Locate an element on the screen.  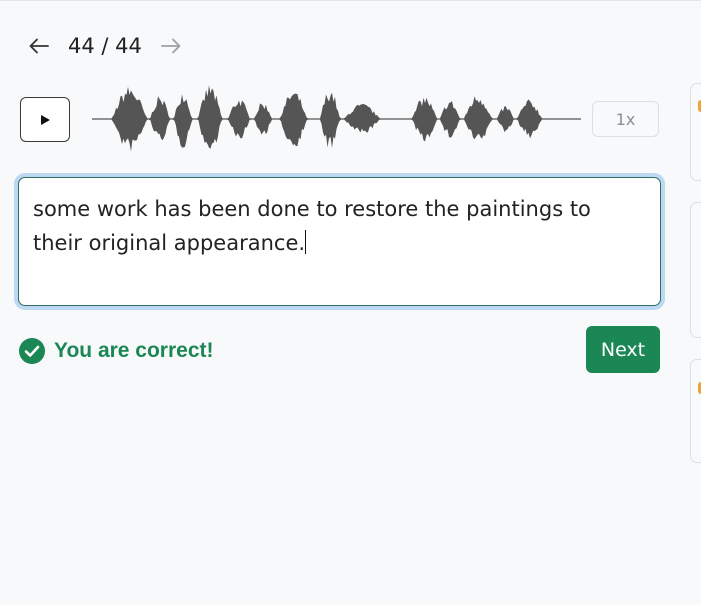
waveform-shape is located at coordinates (336, 118).